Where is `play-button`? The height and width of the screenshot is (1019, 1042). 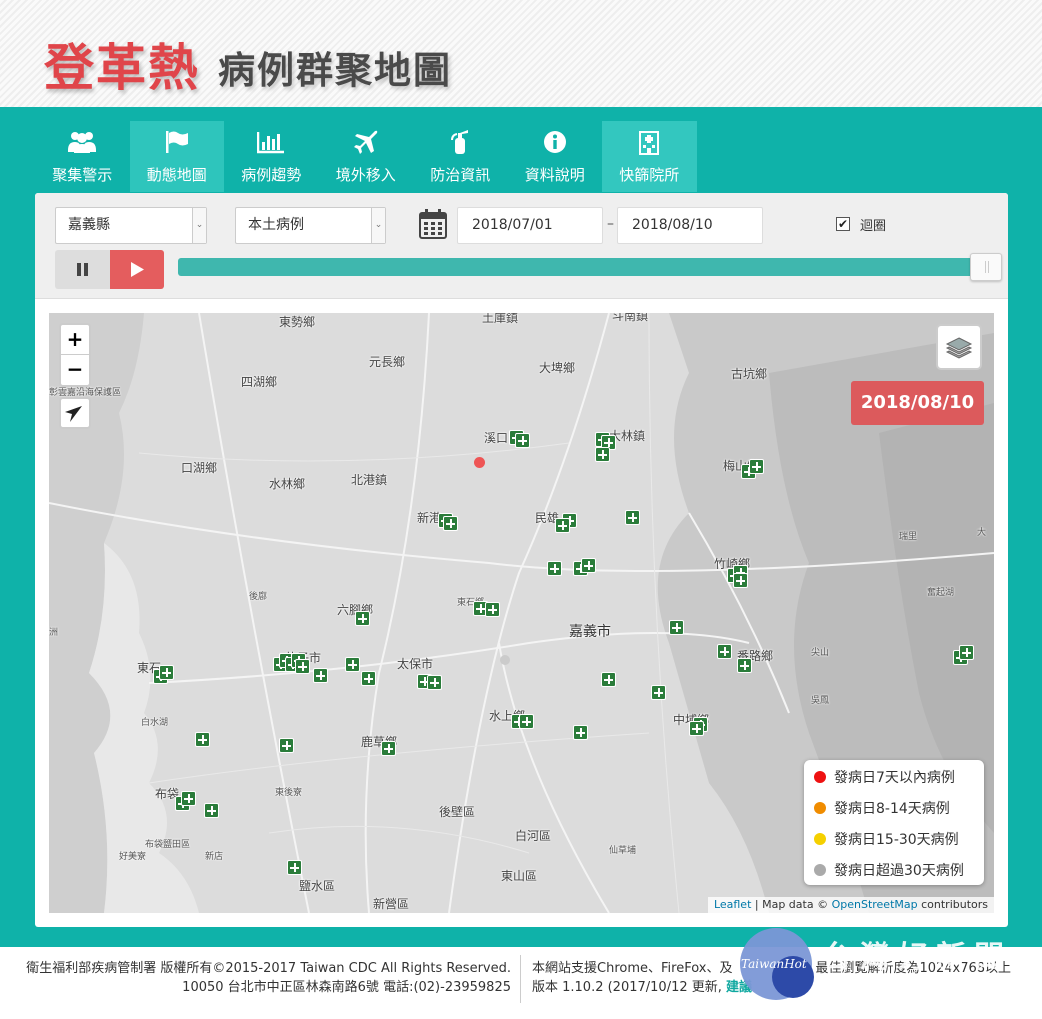
play-button is located at coordinates (137, 269).